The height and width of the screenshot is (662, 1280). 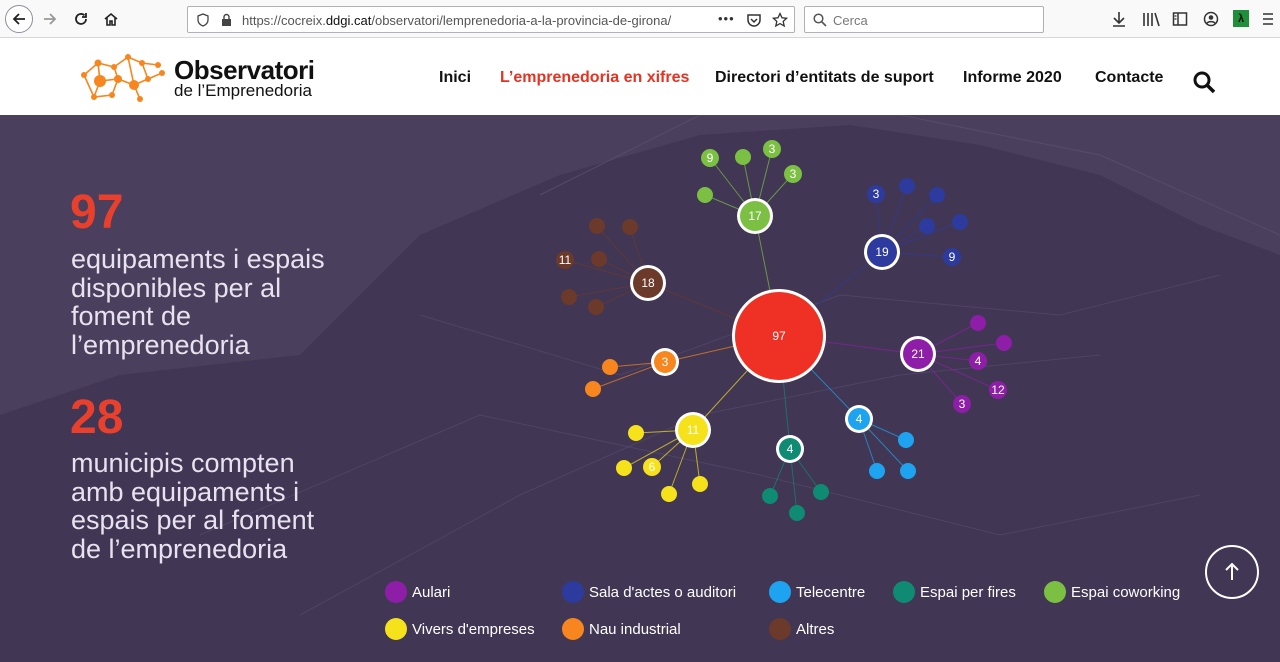 What do you see at coordinates (754, 20) in the screenshot?
I see `pocket-icon` at bounding box center [754, 20].